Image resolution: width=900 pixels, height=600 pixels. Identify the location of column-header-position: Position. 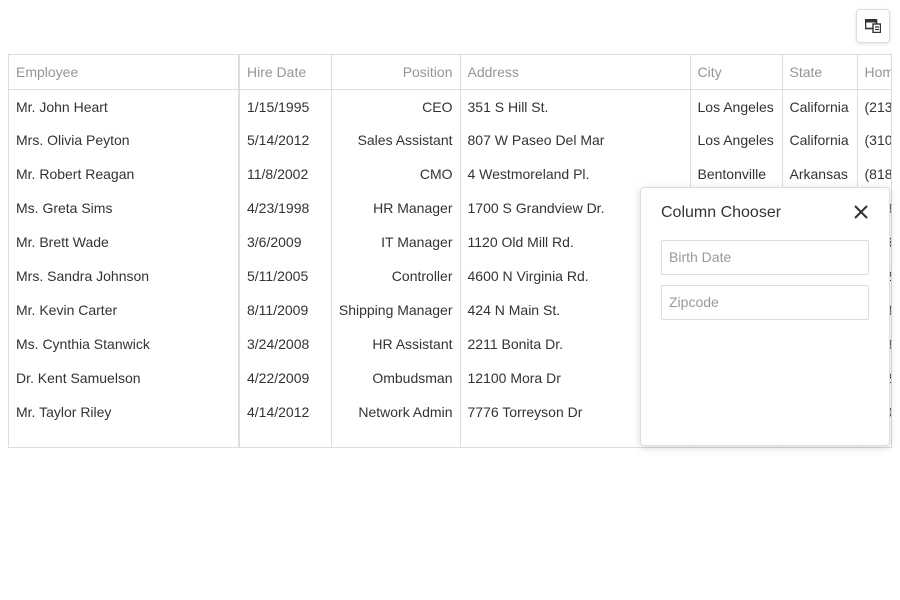
(396, 72).